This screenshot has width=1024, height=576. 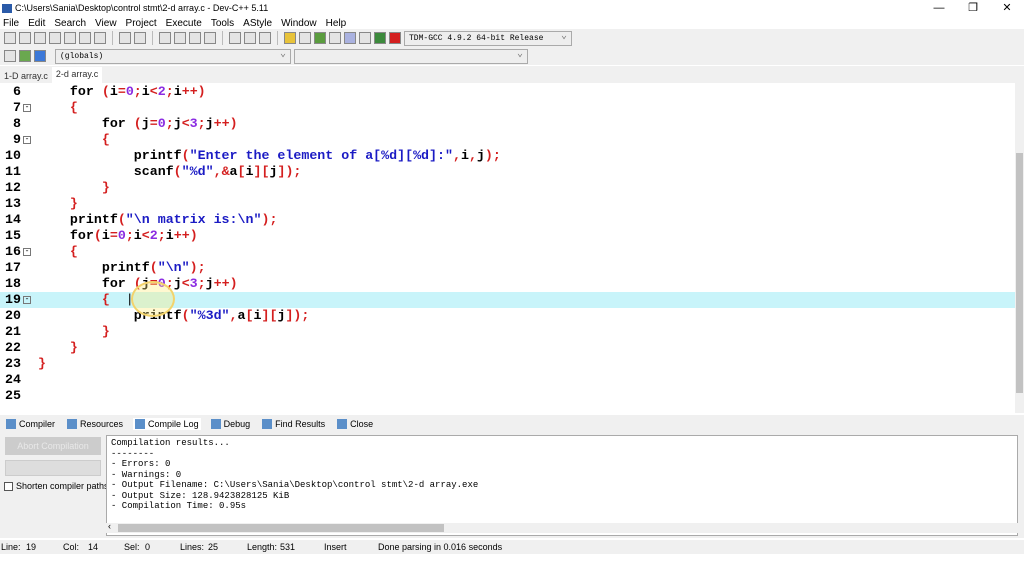 What do you see at coordinates (70, 38) in the screenshot?
I see `close-file-icon` at bounding box center [70, 38].